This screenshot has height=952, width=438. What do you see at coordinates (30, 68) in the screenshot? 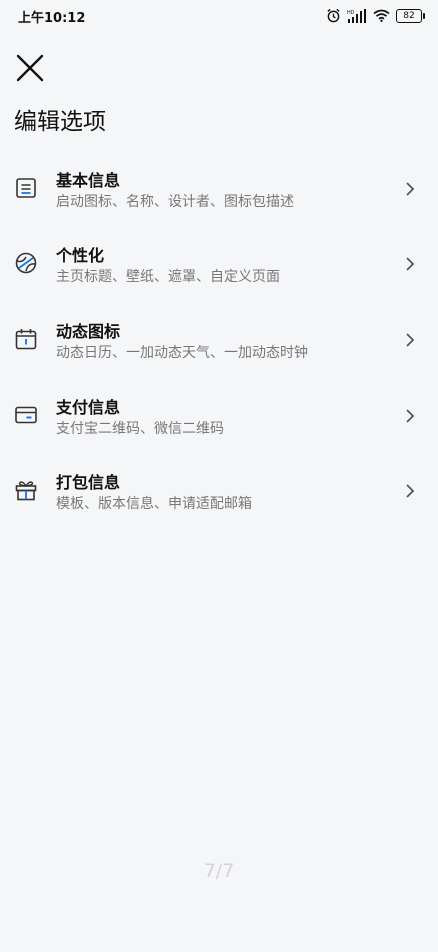
I see `close-icon` at bounding box center [30, 68].